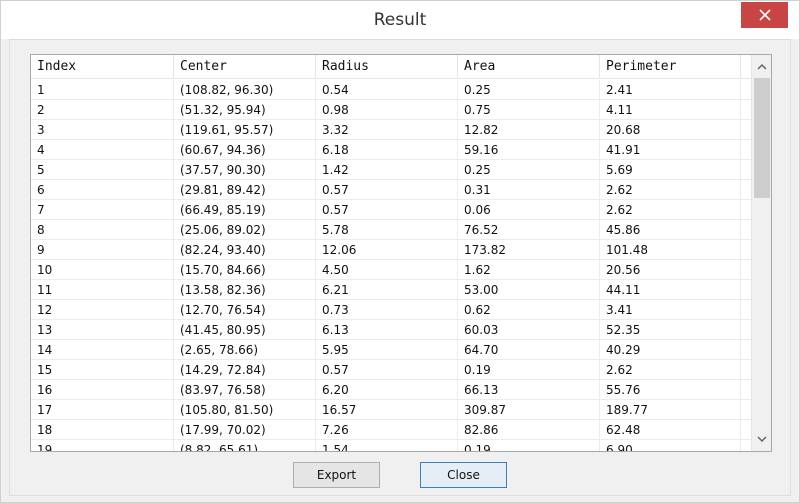 Image resolution: width=800 pixels, height=503 pixels. What do you see at coordinates (762, 138) in the screenshot?
I see `scrollbar-thumb` at bounding box center [762, 138].